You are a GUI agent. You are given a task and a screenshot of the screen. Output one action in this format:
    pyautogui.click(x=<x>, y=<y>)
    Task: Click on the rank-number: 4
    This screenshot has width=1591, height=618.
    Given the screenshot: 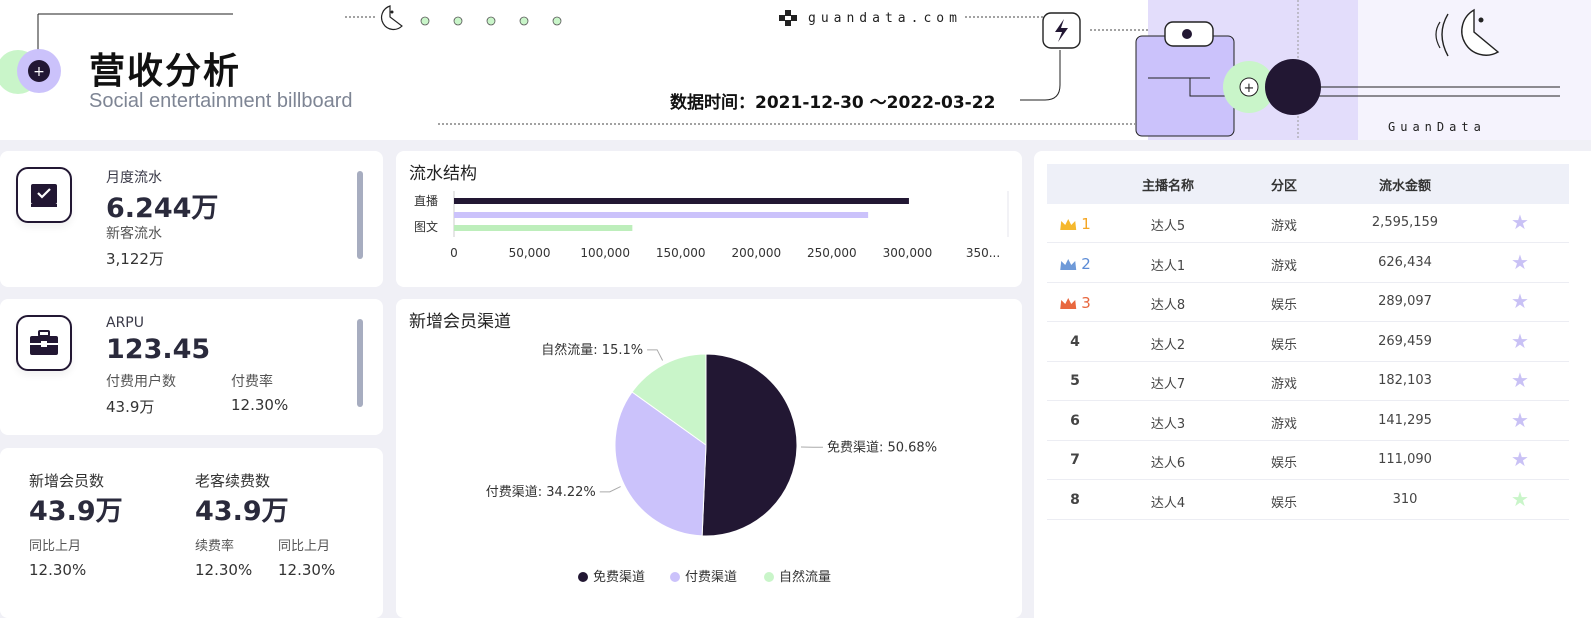 What is the action you would take?
    pyautogui.click(x=1075, y=341)
    